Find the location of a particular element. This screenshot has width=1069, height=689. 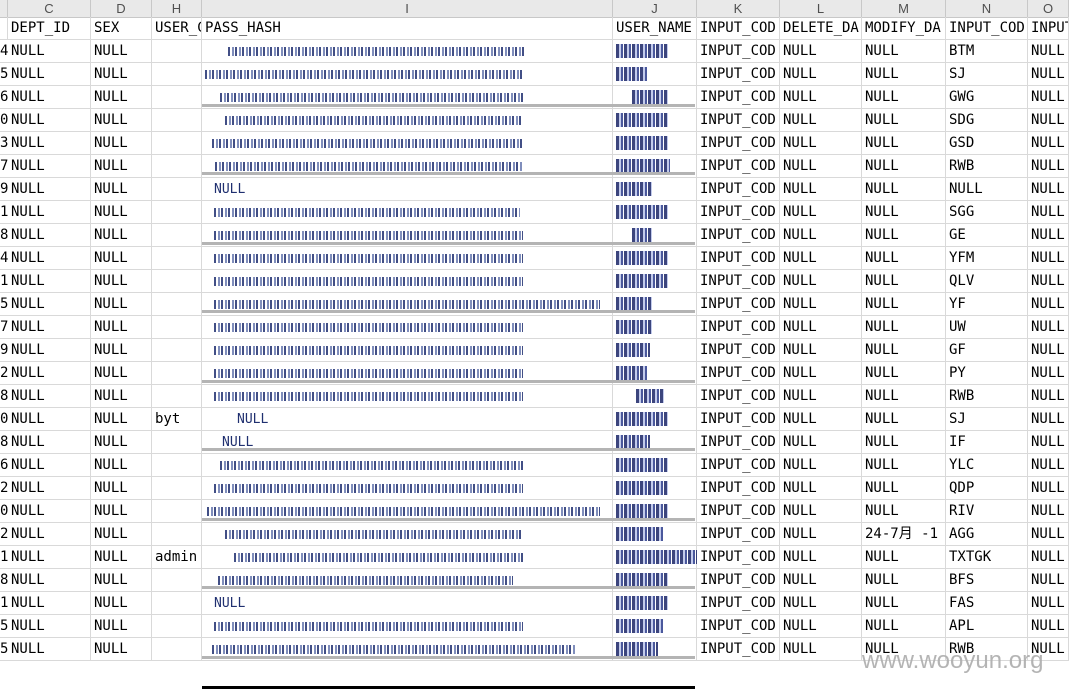

cell-input-code-2: YLC is located at coordinates (987, 465).